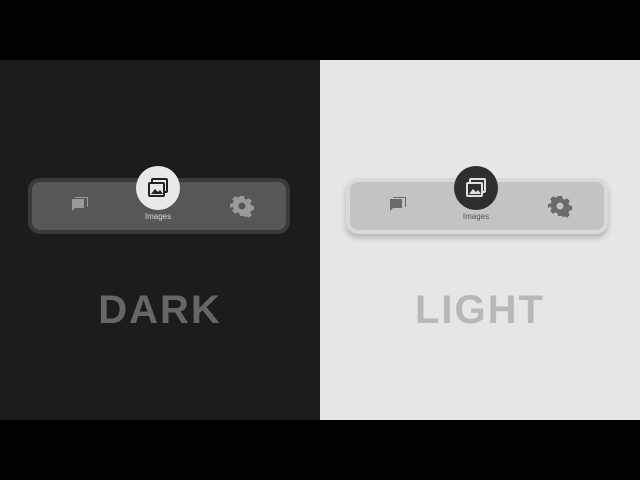 The height and width of the screenshot is (480, 640). Describe the element at coordinates (160, 310) in the screenshot. I see `dark-theme-caption: DARK` at that location.